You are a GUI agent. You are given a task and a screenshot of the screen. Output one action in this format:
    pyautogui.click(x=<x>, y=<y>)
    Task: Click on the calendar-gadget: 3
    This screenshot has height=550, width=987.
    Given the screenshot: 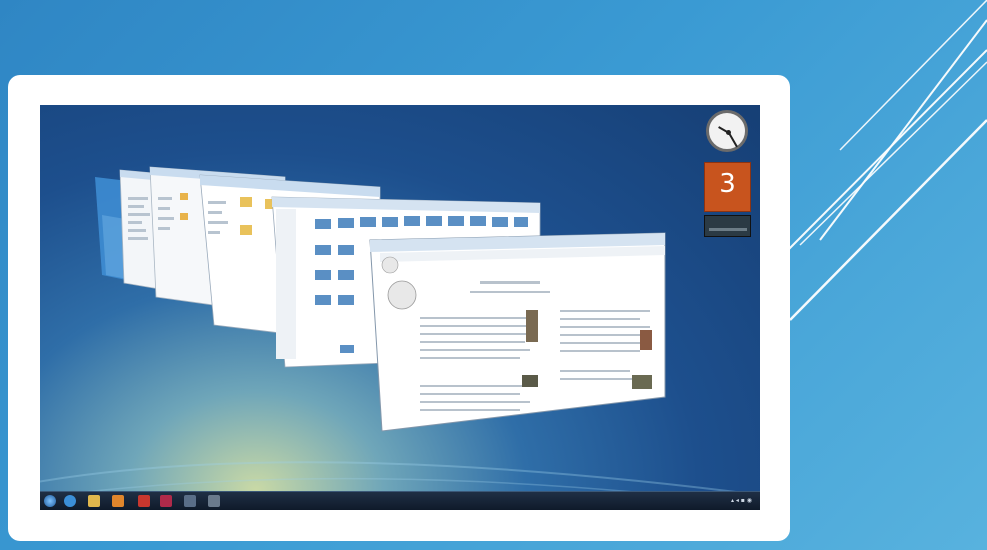 What is the action you would take?
    pyautogui.click(x=727, y=187)
    